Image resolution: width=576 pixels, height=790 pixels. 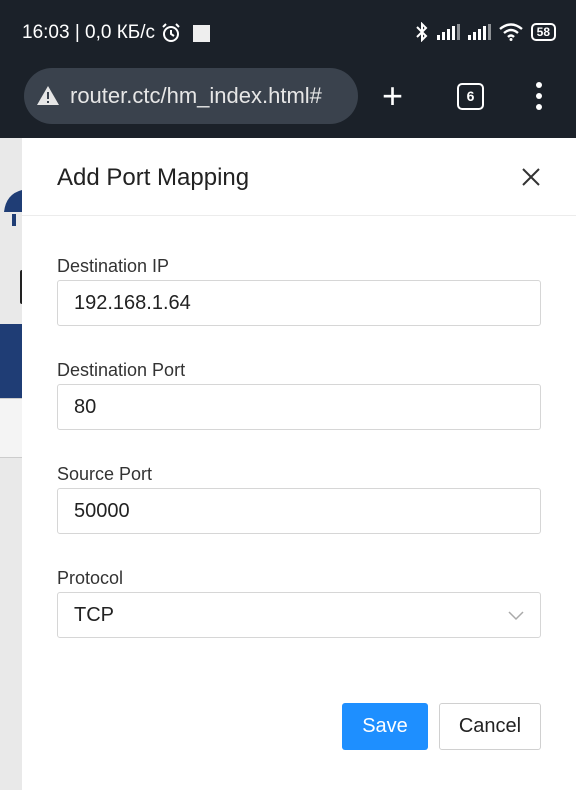 I want to click on tabs-icon: 6, so click(x=470, y=96).